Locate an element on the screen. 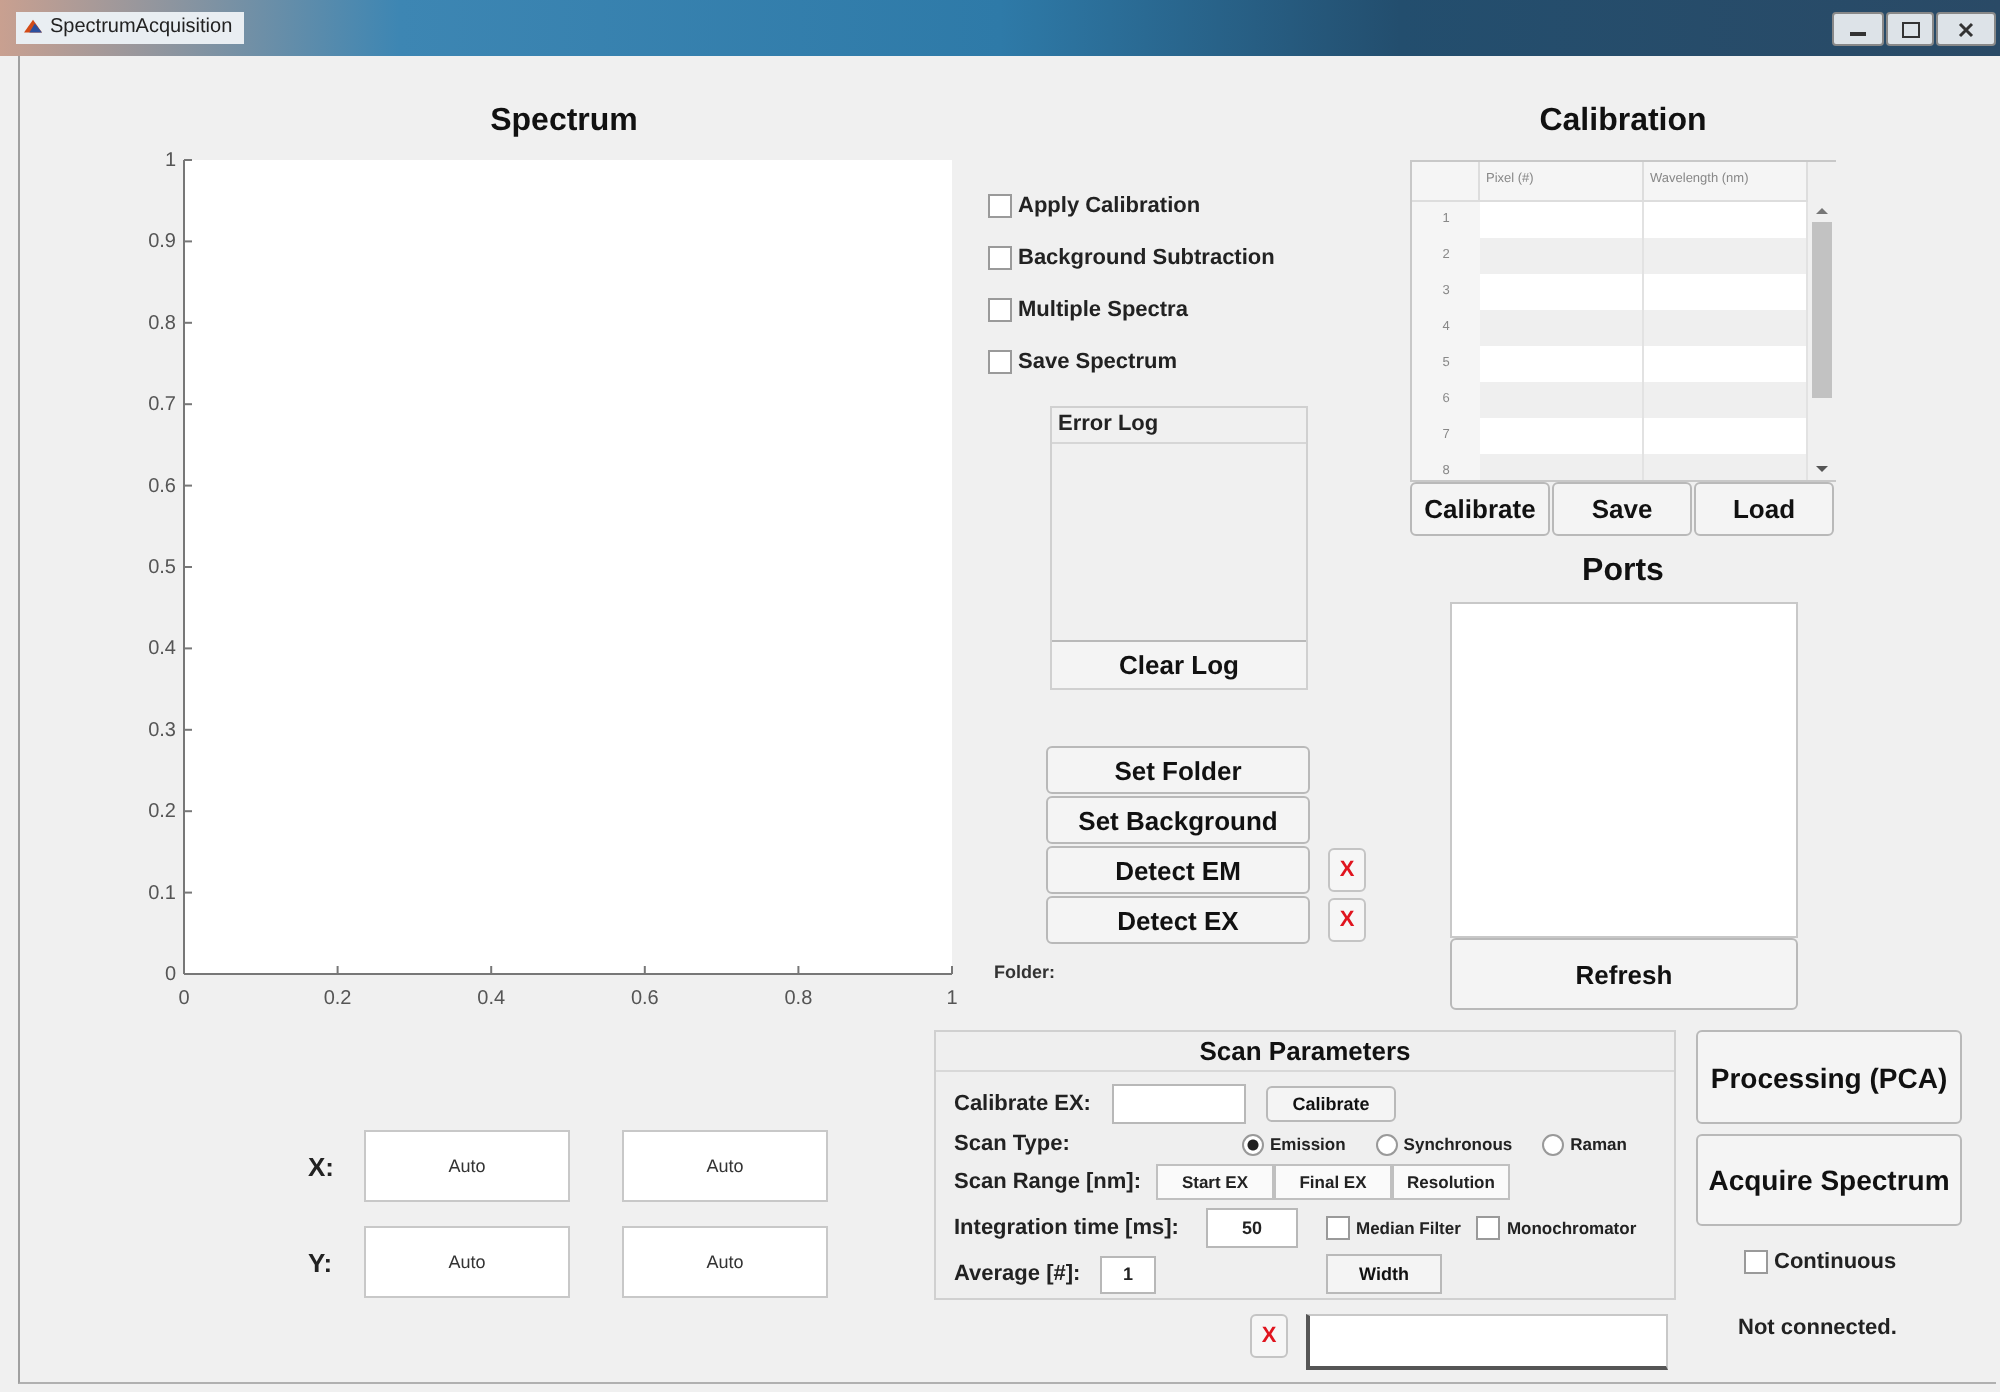  panel-title: Error Log is located at coordinates (1179, 426).